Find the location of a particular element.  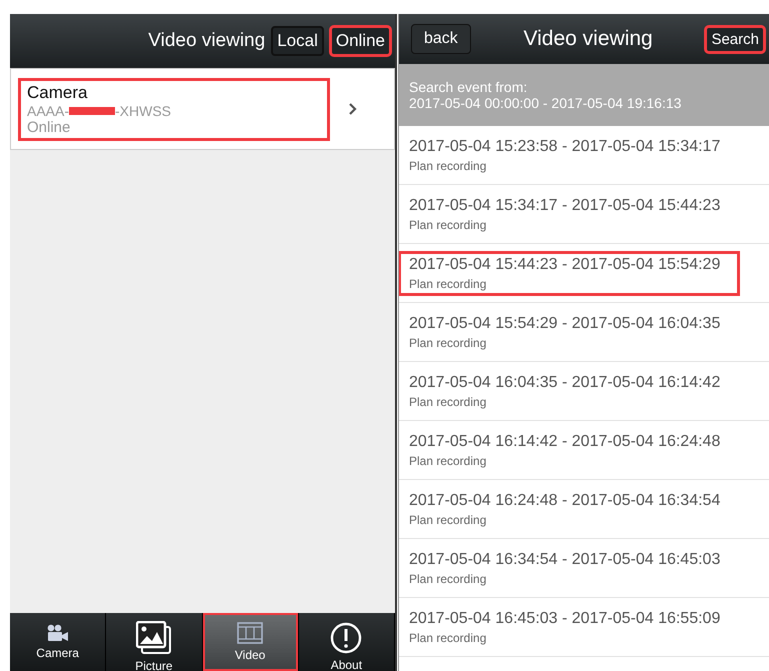

recording-time: 2017-05-04 16:04:35 - 2017-05-04 16:14:42 is located at coordinates (565, 383).